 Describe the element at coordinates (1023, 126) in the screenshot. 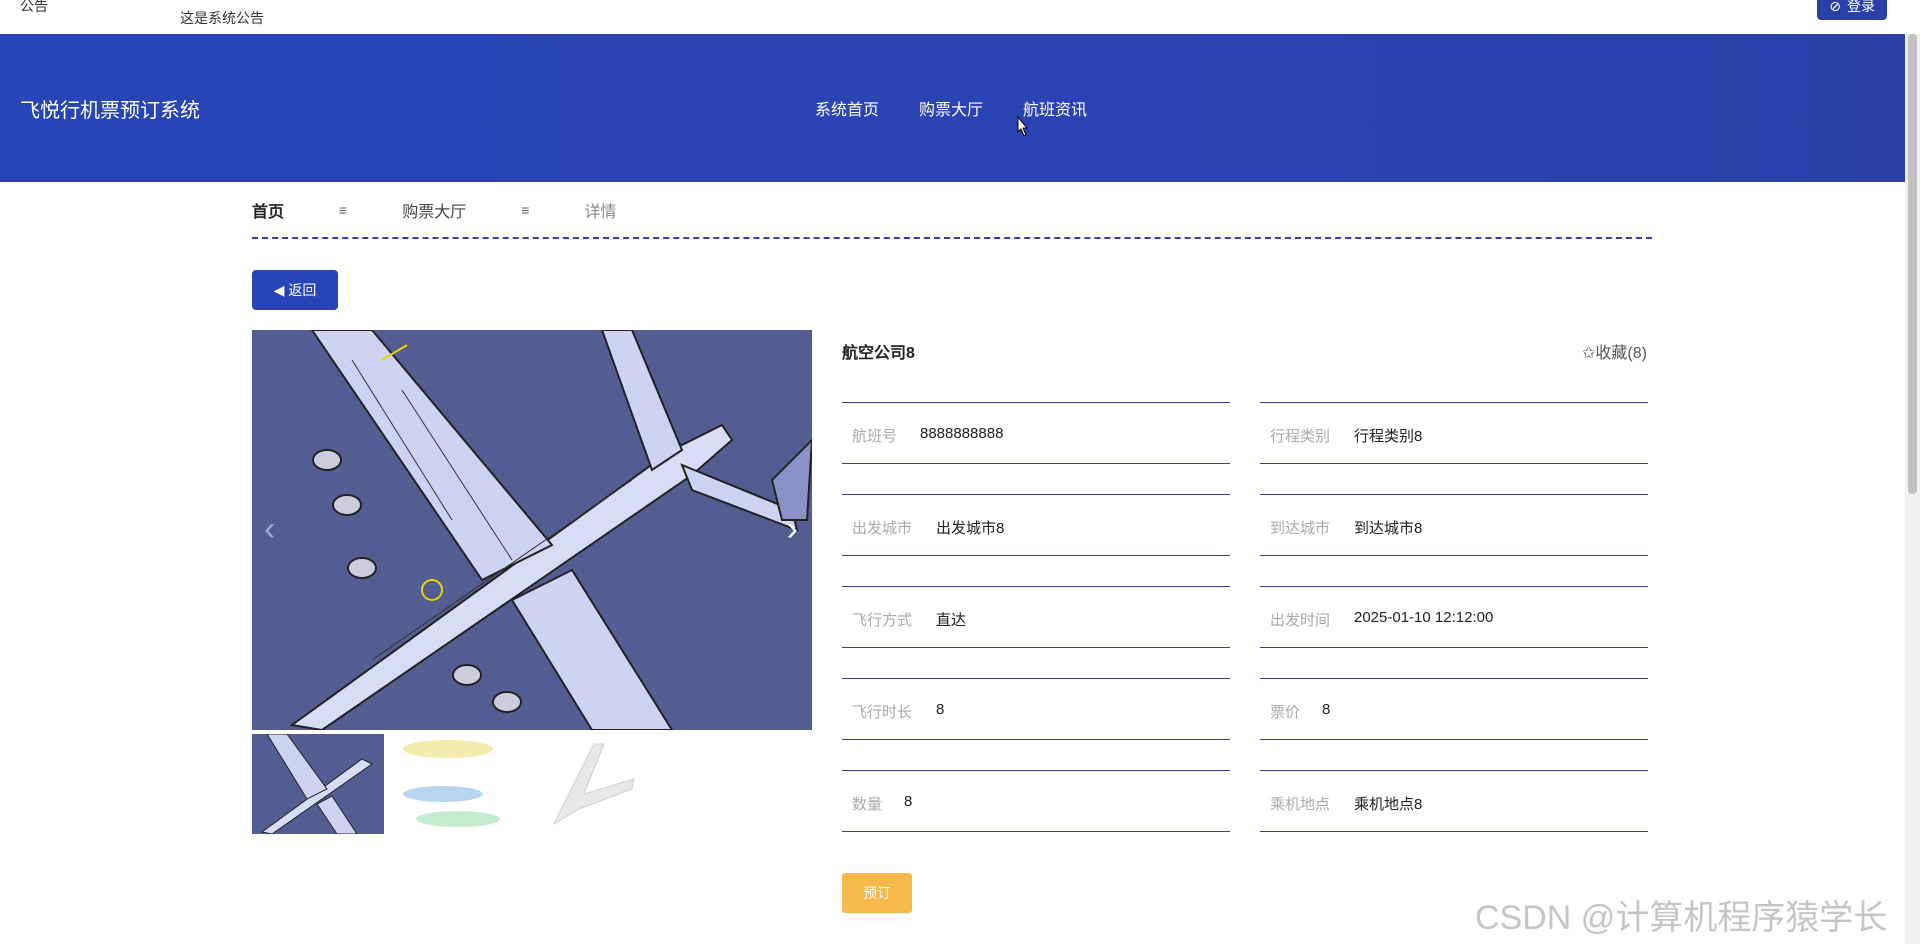

I see `mouse-cursor-icon` at that location.